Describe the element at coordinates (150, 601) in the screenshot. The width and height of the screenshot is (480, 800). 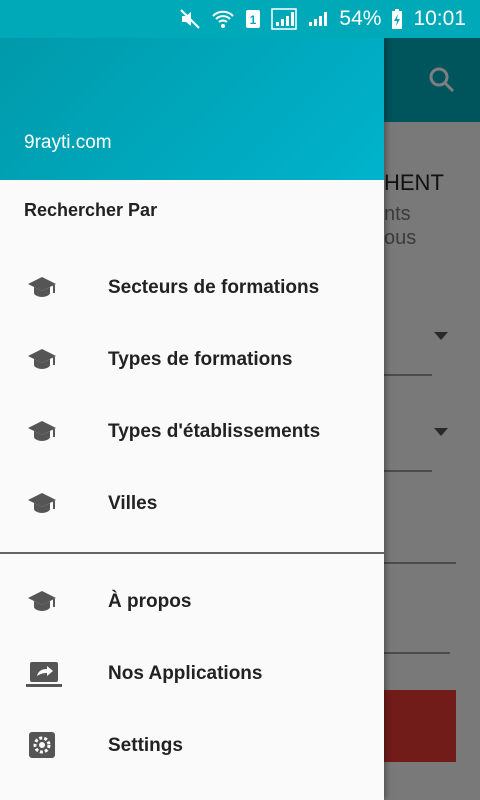
I see `menu-item-label: À propos` at that location.